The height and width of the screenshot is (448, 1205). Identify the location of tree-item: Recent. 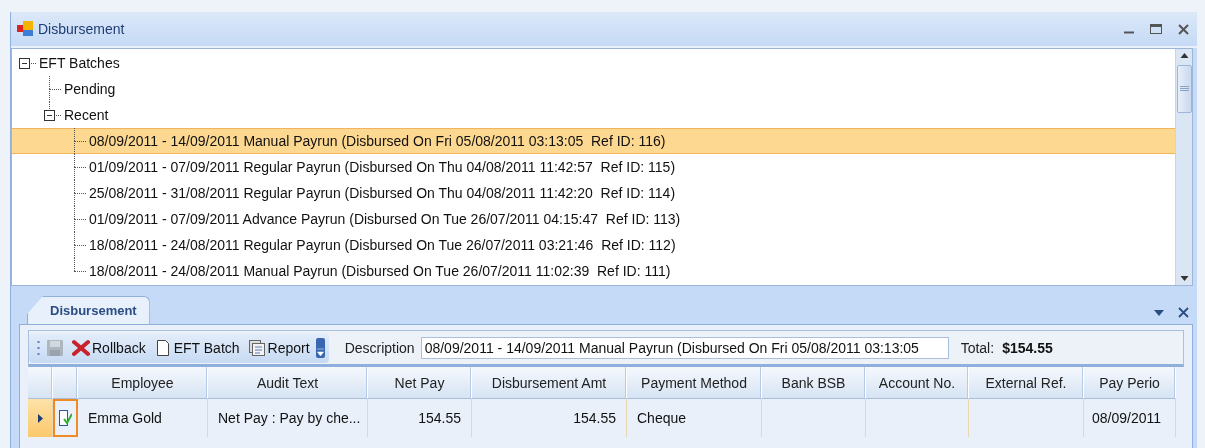
(593, 115).